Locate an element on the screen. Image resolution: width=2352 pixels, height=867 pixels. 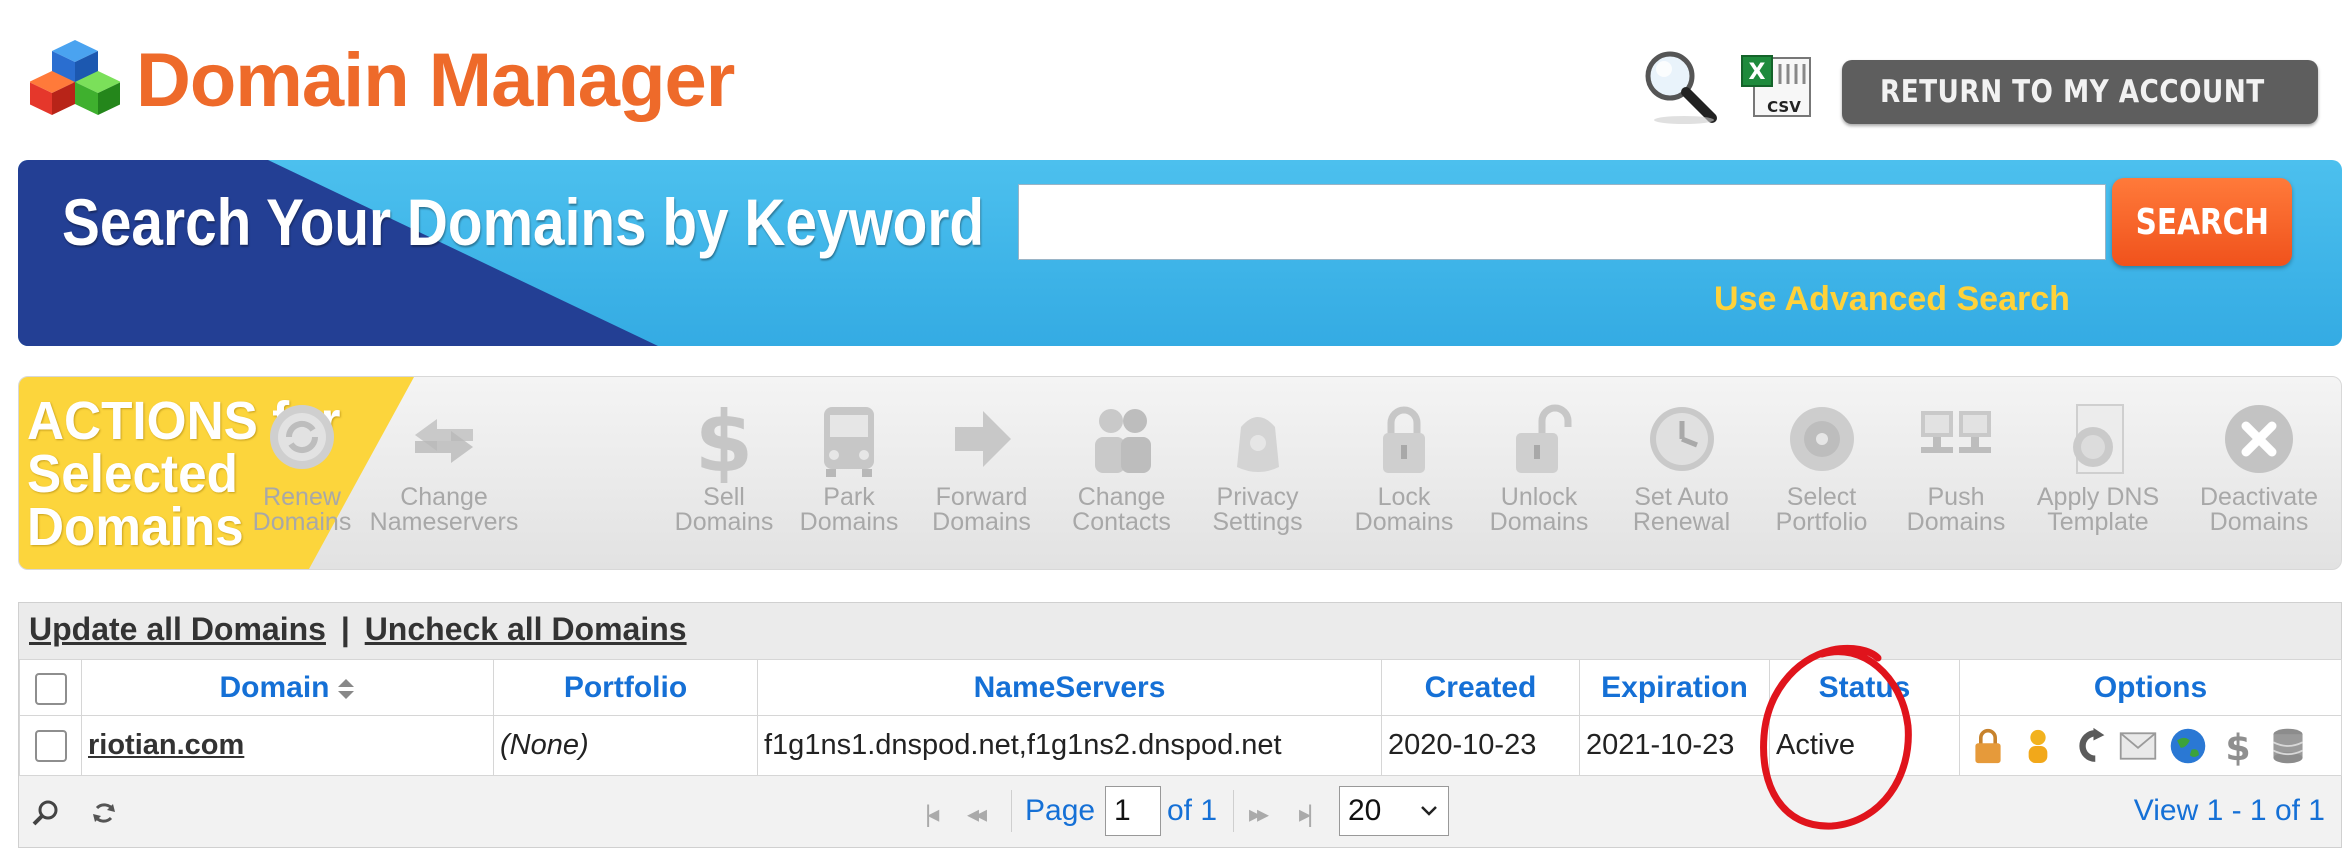
email-icon is located at coordinates (2138, 746).